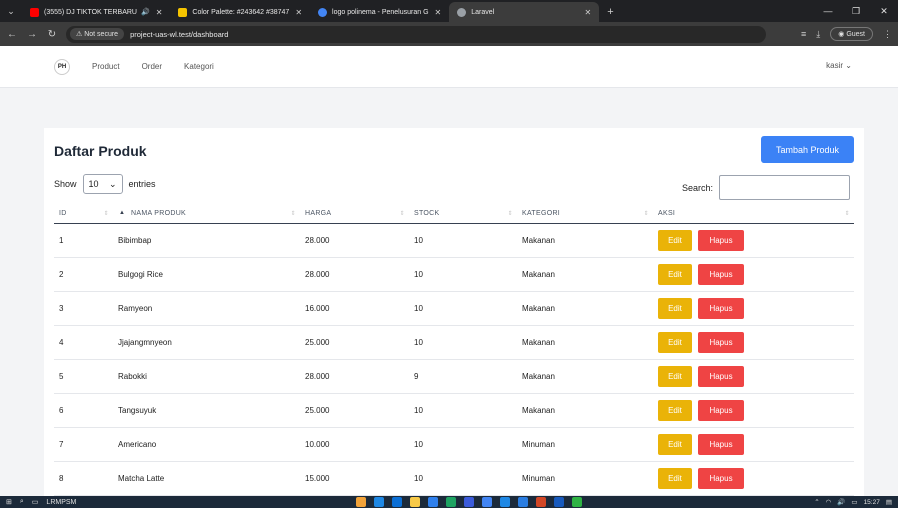 The image size is (898, 508). Describe the element at coordinates (354, 240) in the screenshot. I see `cell-price: 28.000` at that location.